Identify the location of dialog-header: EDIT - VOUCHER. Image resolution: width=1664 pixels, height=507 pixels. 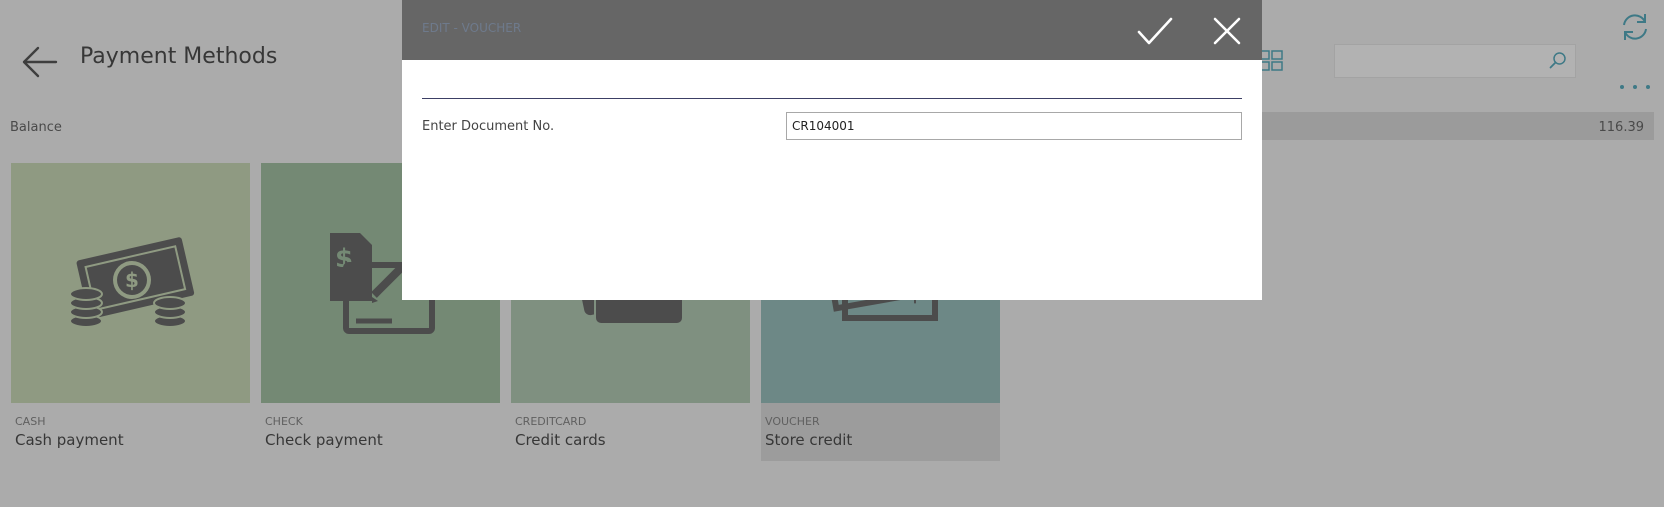
(832, 30).